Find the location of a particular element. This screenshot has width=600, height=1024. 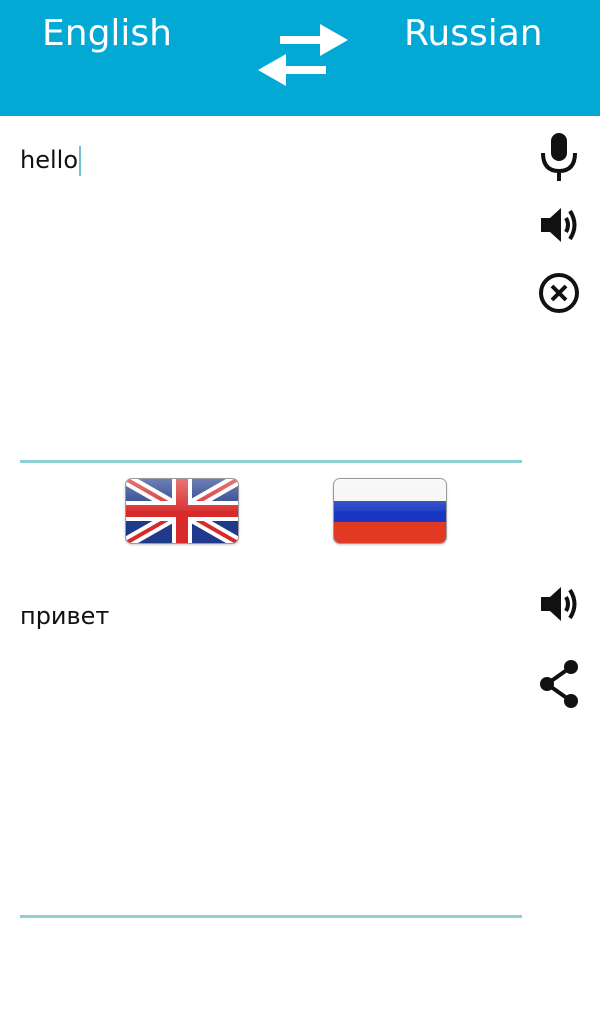

translation-text: привет is located at coordinates (65, 616).